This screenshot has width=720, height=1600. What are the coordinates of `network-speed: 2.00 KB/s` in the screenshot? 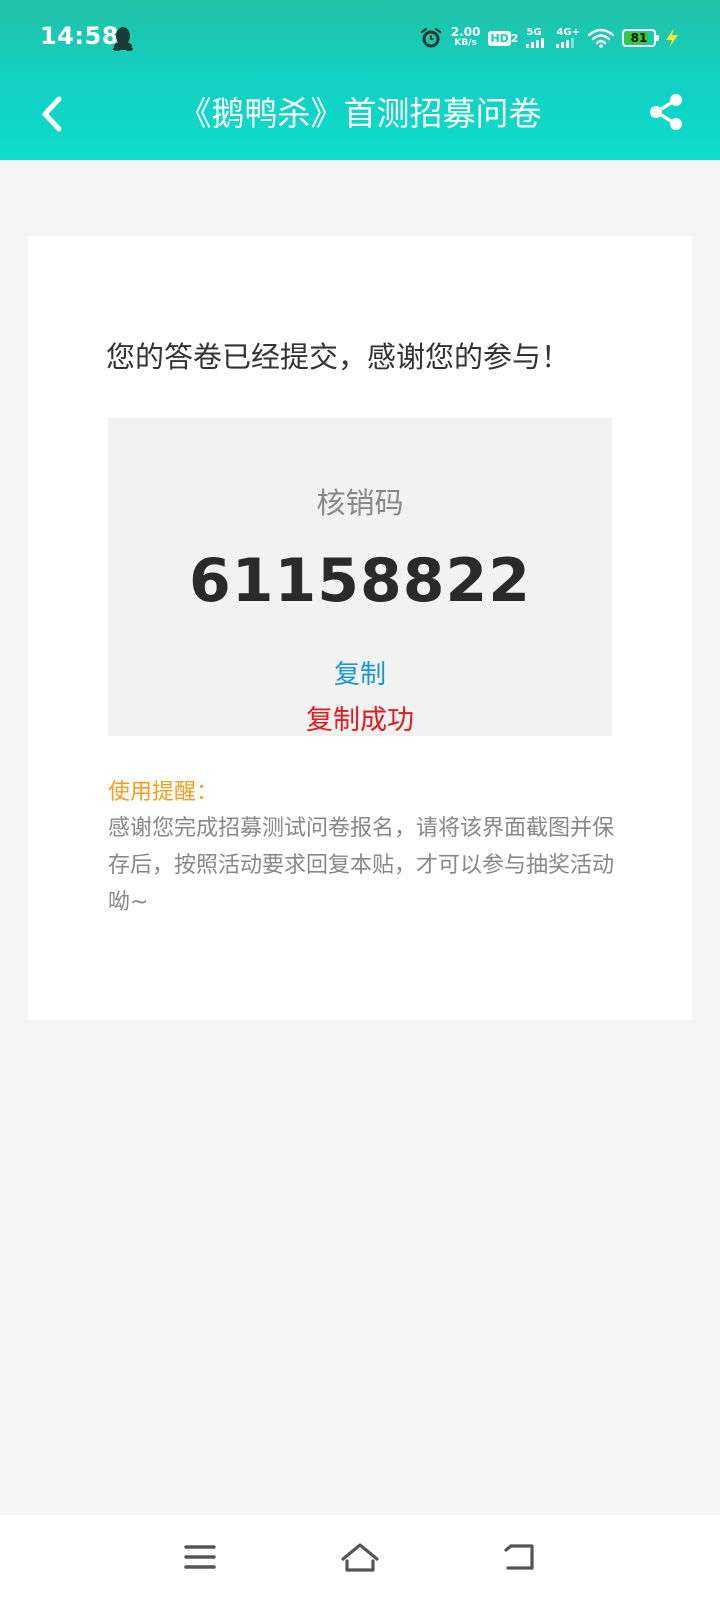 It's located at (465, 37).